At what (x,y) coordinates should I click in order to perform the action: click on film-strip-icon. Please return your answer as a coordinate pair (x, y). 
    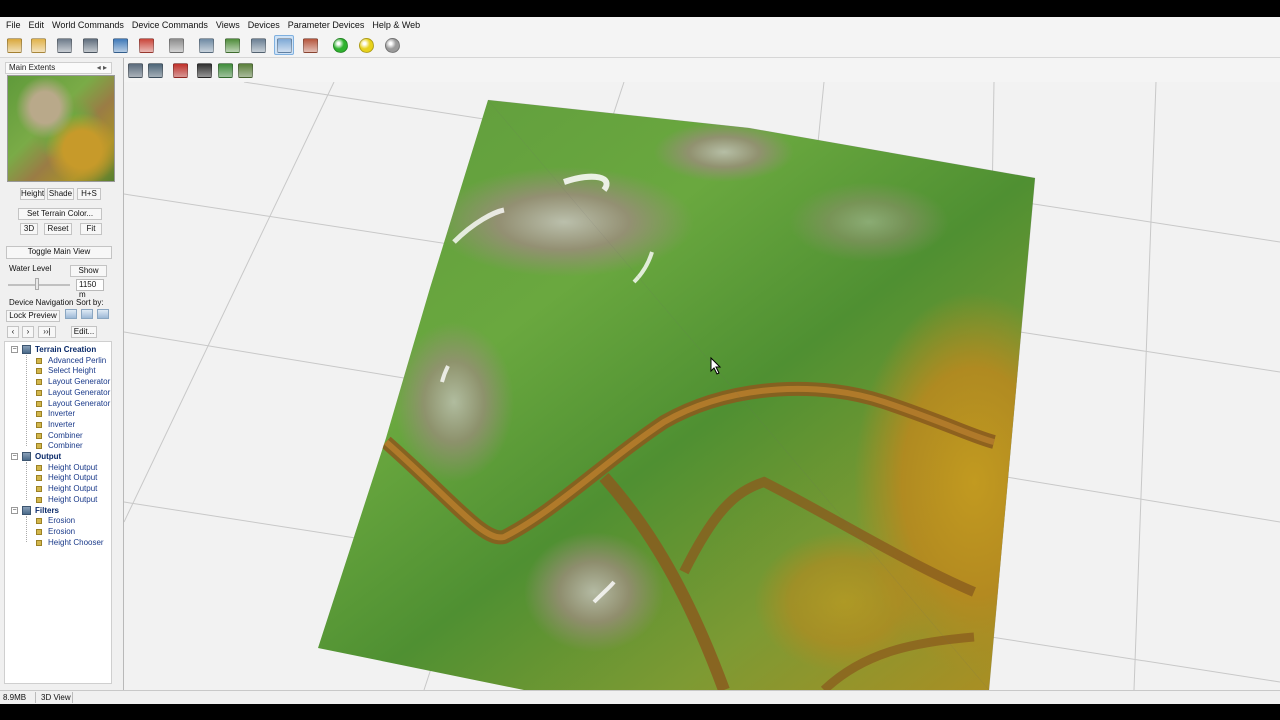
    Looking at the image, I should click on (206, 45).